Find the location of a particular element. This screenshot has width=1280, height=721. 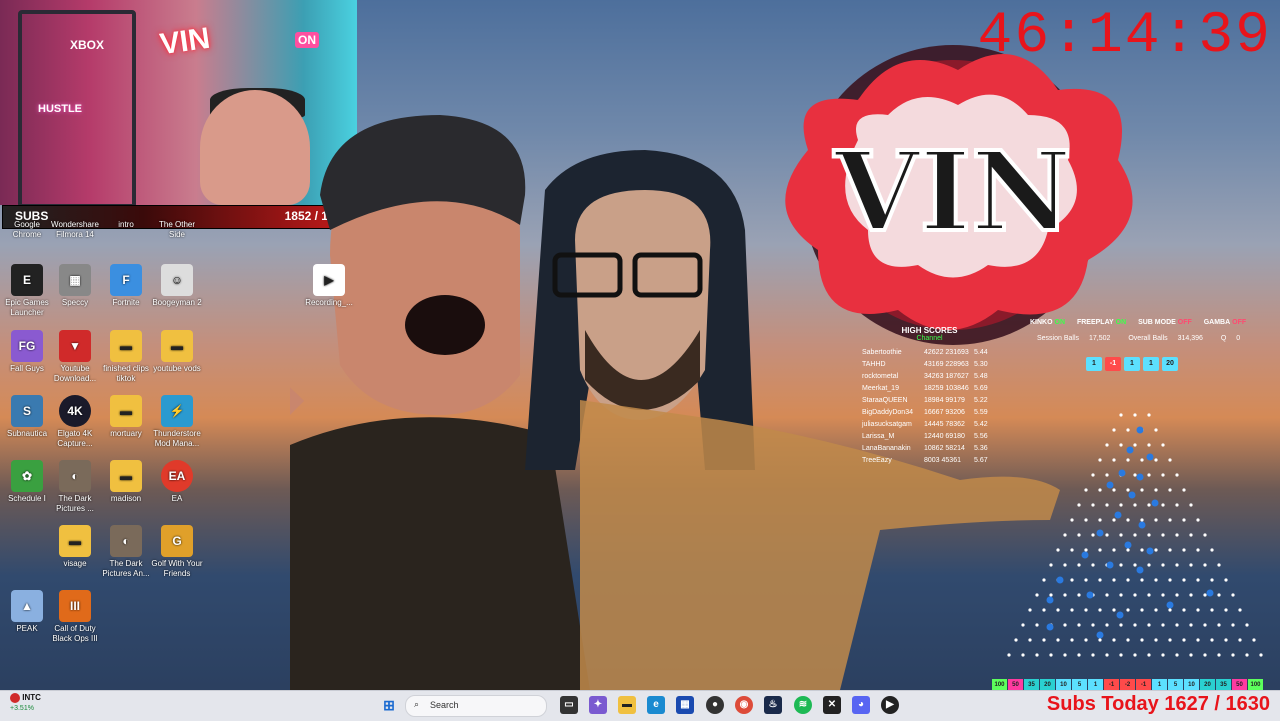

hustle-sign: HUSTLE is located at coordinates (60, 109).